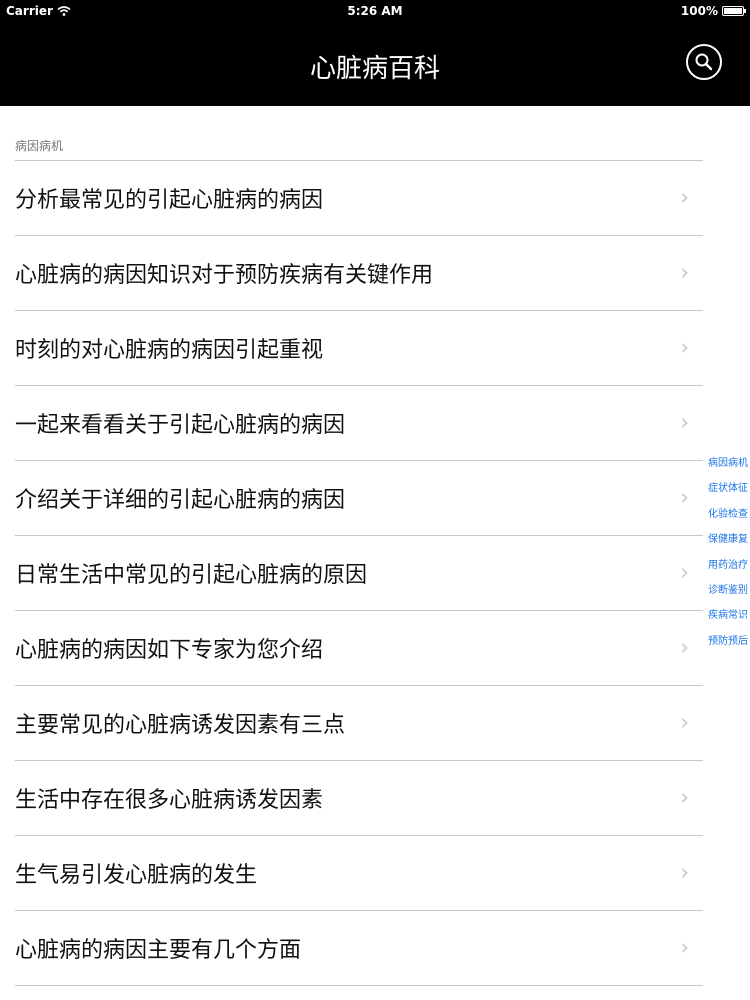  Describe the element at coordinates (169, 650) in the screenshot. I see `list-item-label: 心脏病的病因如下专家为您介绍` at that location.